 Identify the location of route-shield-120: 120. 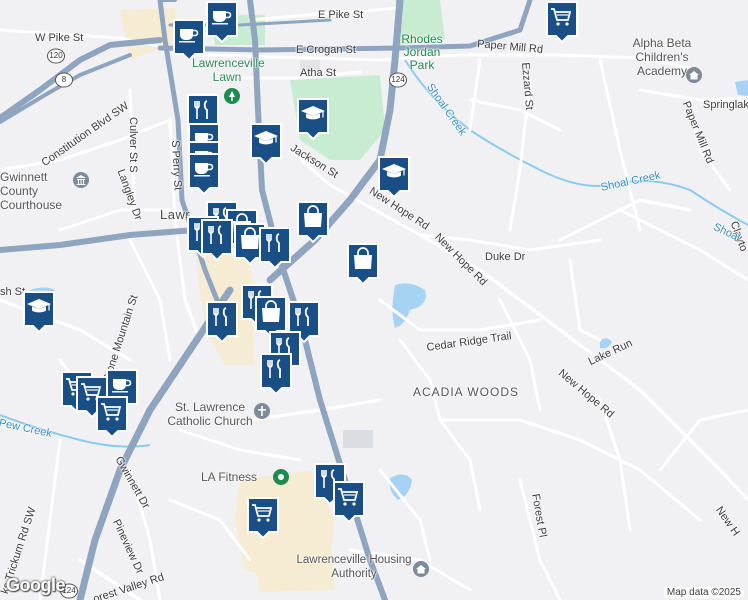
(56, 56).